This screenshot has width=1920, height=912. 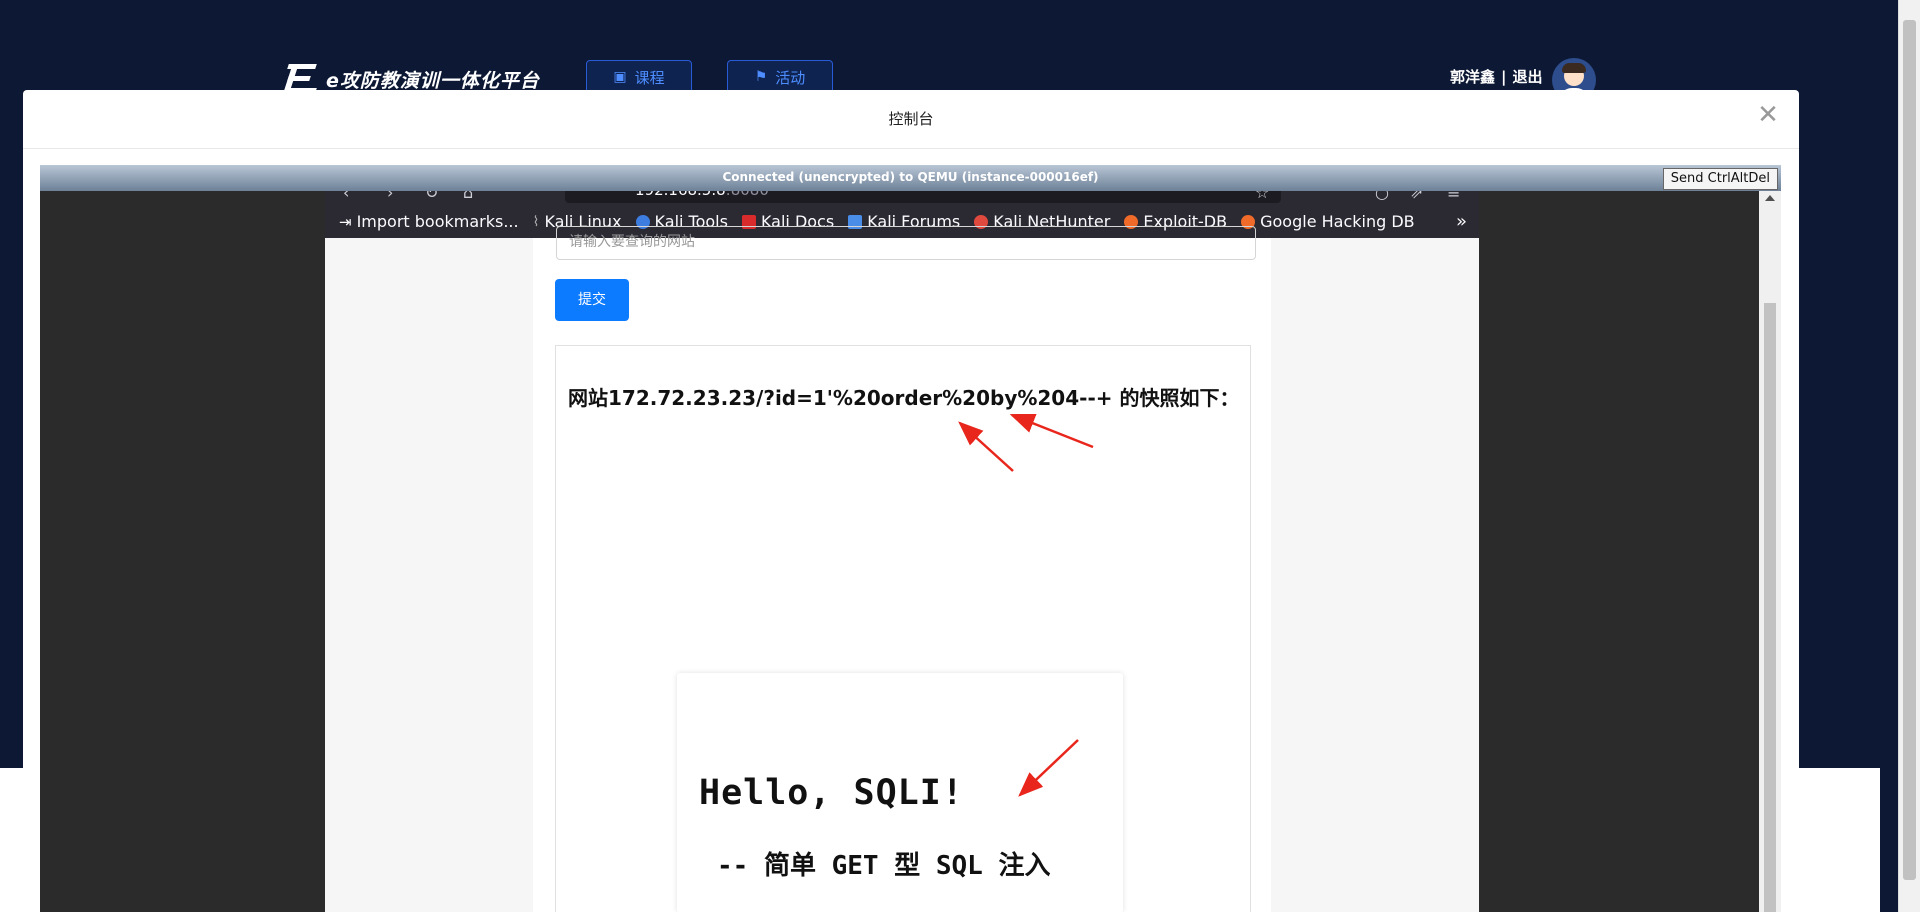 I want to click on bookmark-star-icon: ☆, so click(x=1262, y=196).